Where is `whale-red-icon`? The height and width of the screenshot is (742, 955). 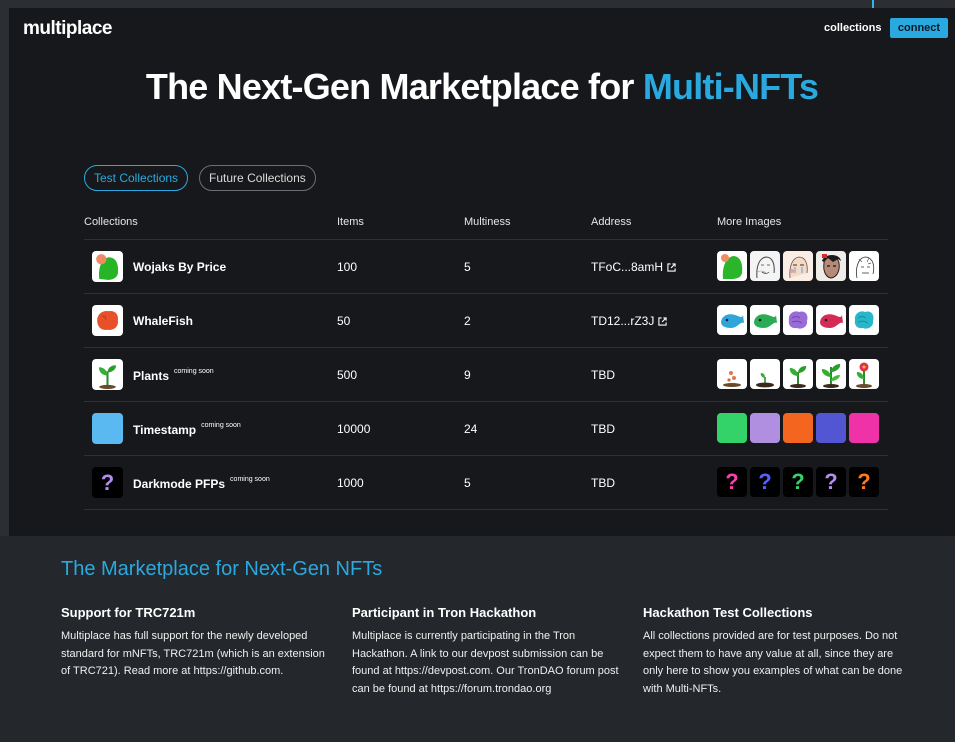 whale-red-icon is located at coordinates (831, 320).